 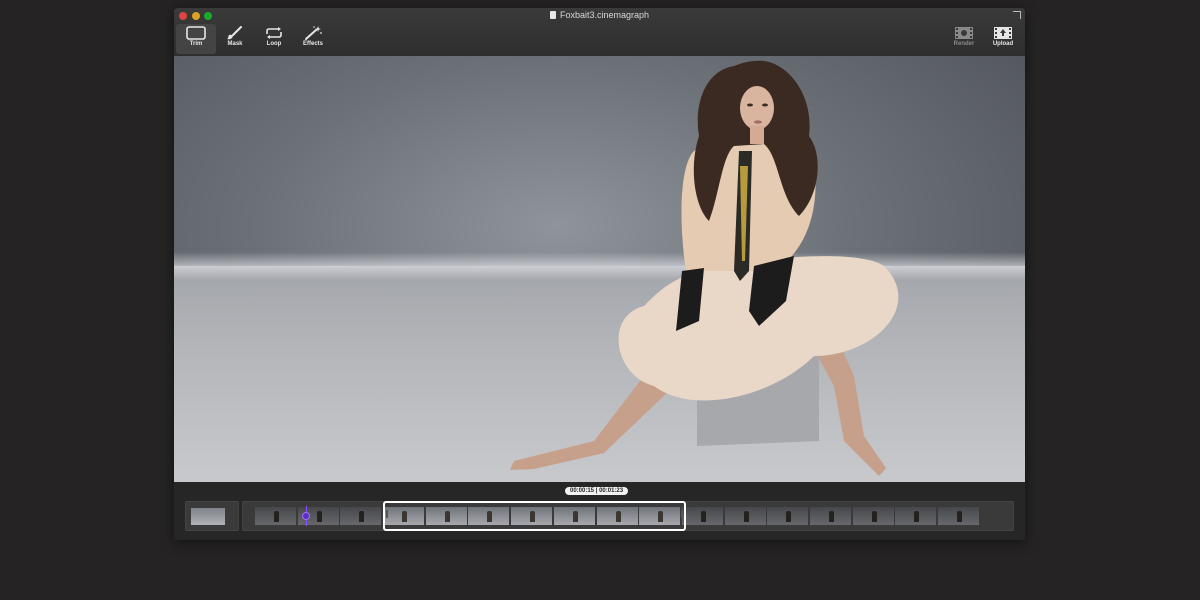 I want to click on film-upload-icon, so click(x=1003, y=33).